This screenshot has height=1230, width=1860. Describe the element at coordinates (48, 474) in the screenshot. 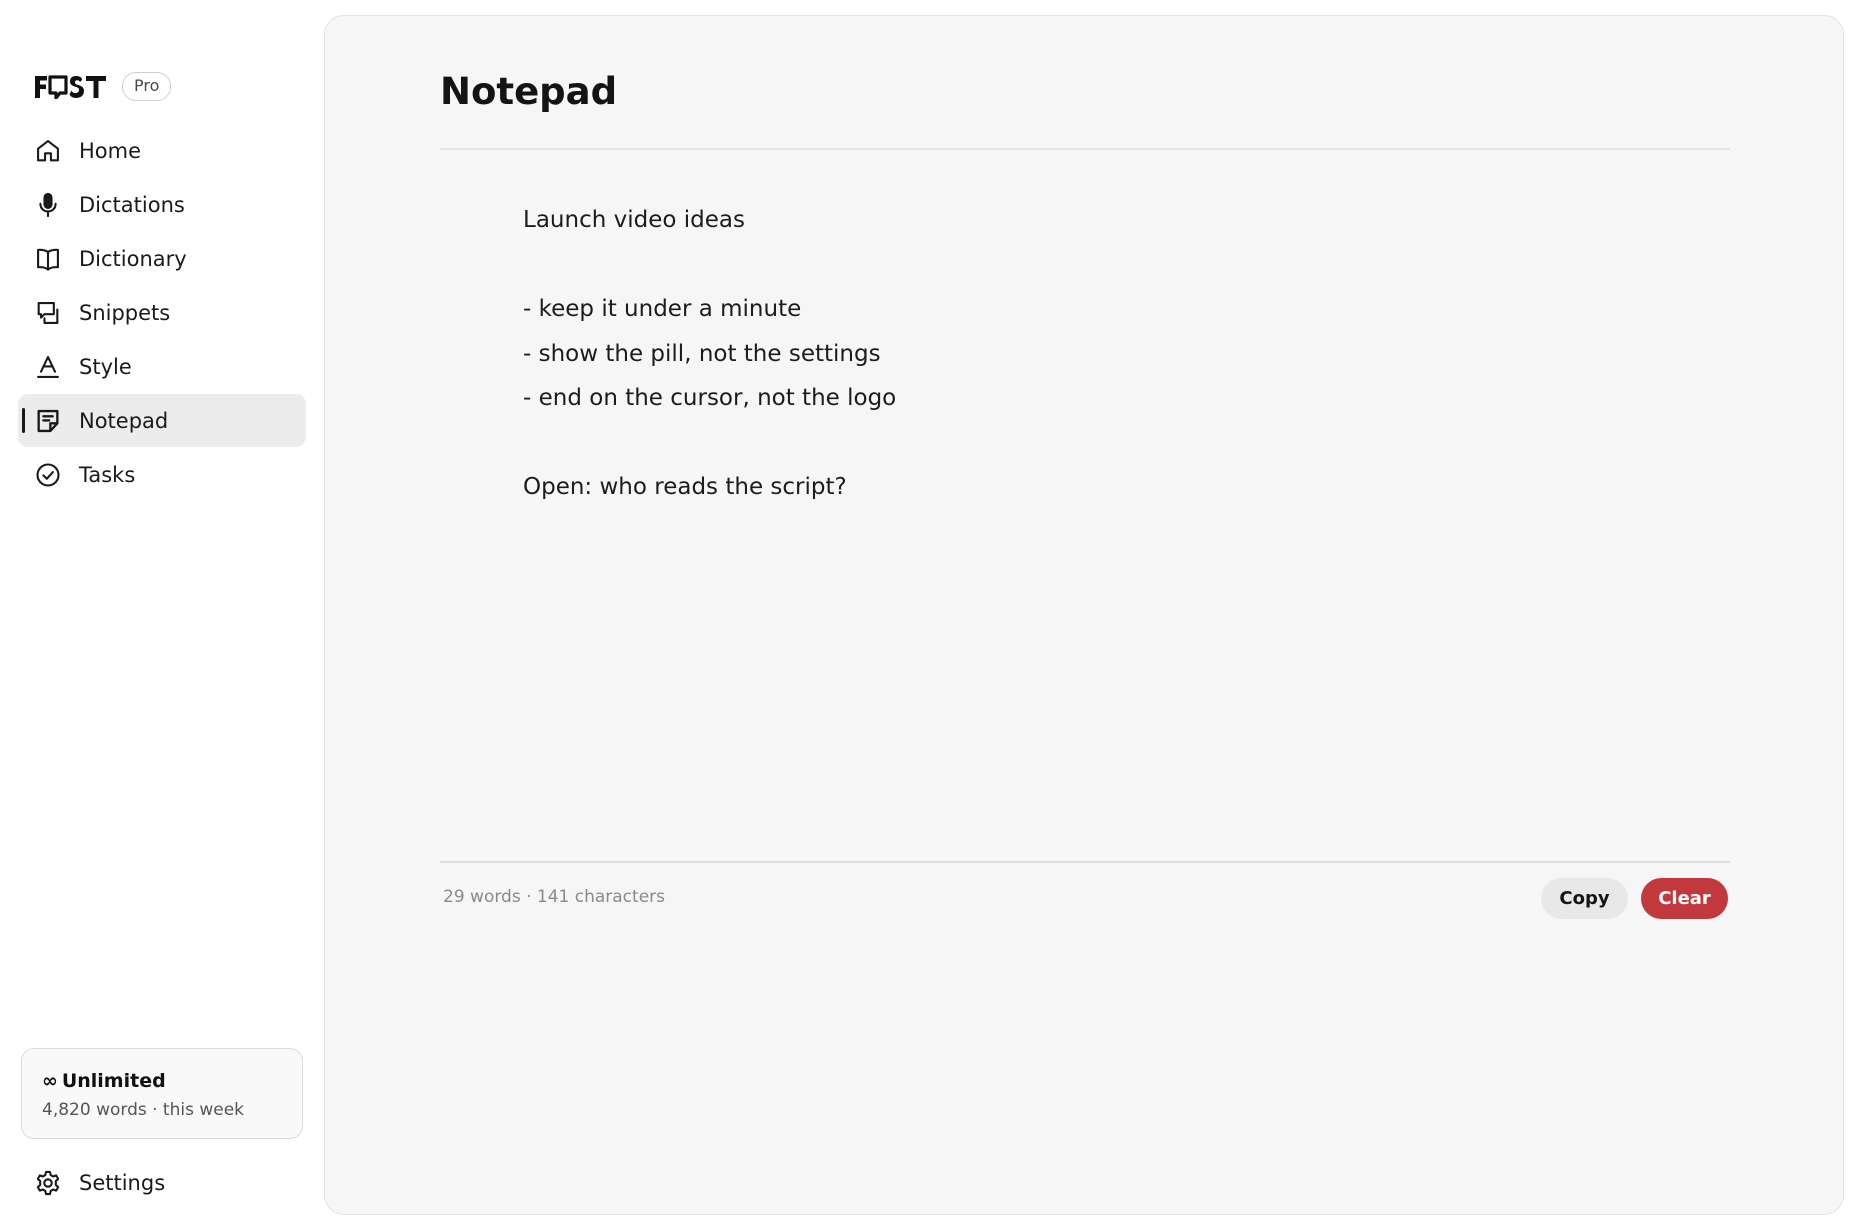

I see `check-circle-icon` at that location.